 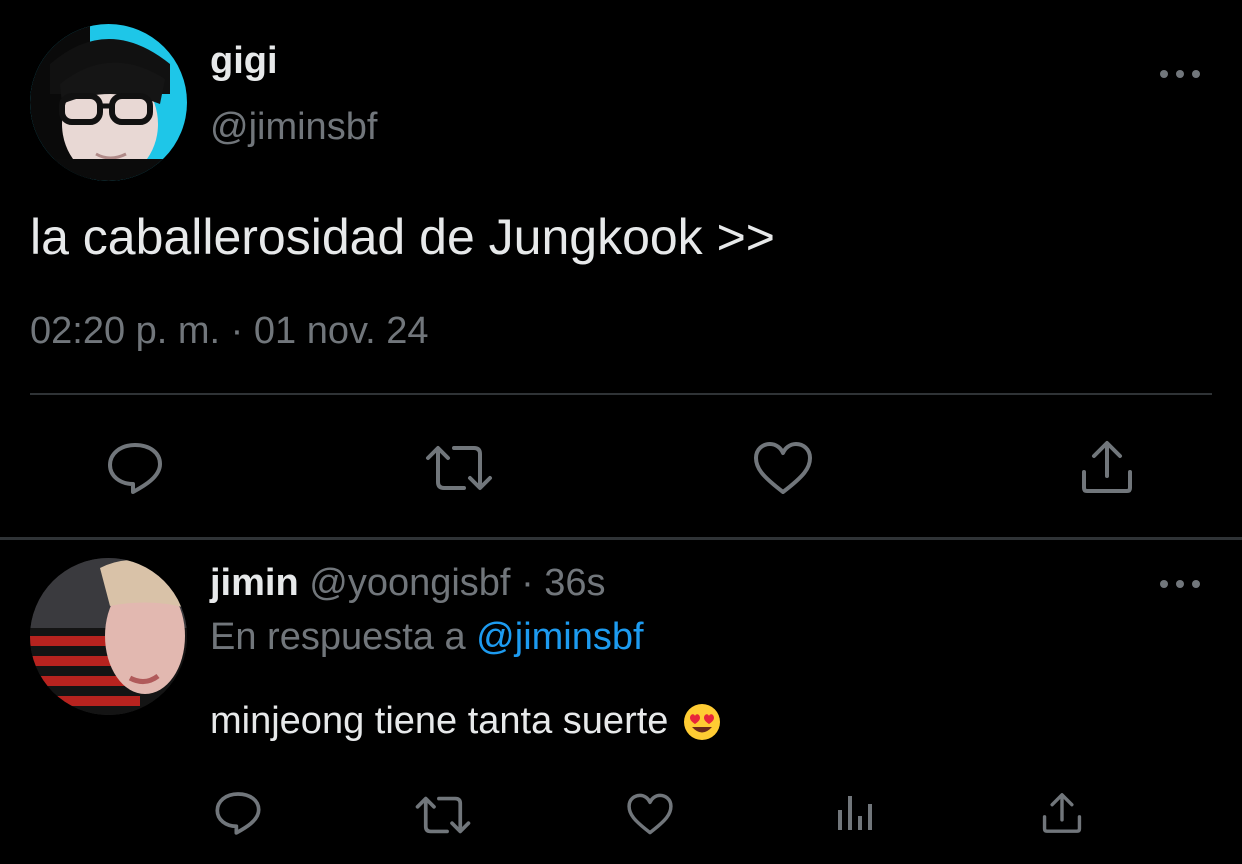 I want to click on tweet-timestamp: 02:20 p. m. · 01 nov. 24, so click(x=229, y=331).